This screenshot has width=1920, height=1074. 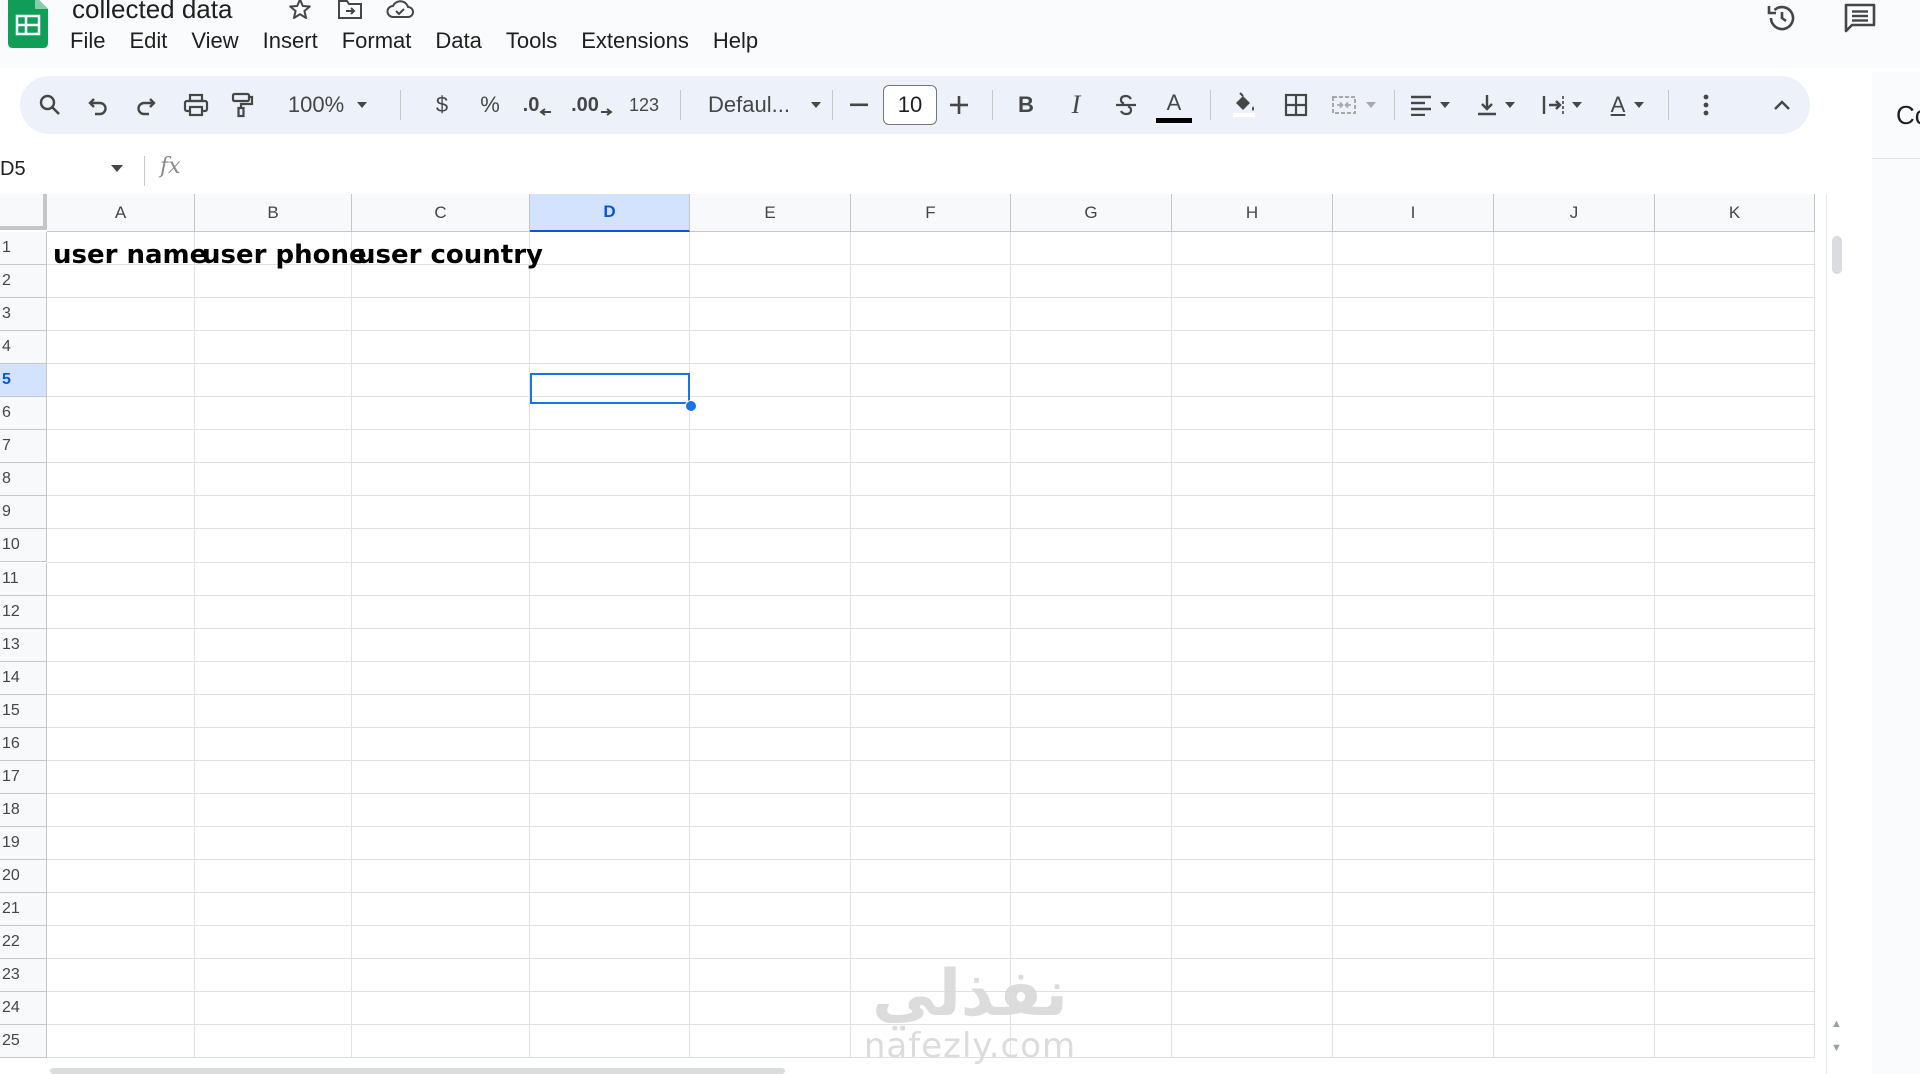 What do you see at coordinates (300, 11) in the screenshot?
I see `star-icon` at bounding box center [300, 11].